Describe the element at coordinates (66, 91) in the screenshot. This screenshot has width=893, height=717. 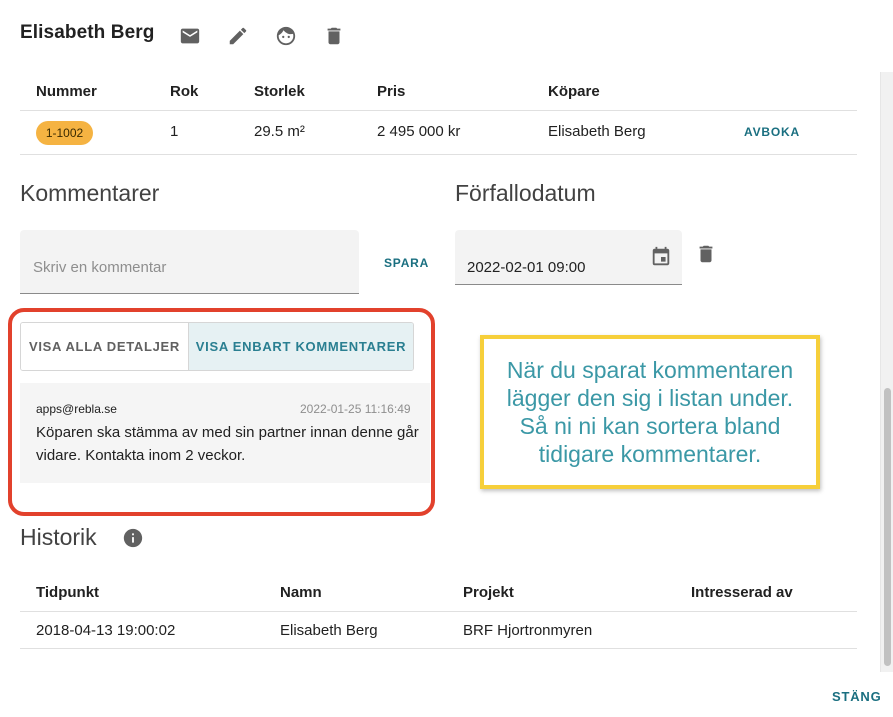
I see `col-header-nummer: Nummer` at that location.